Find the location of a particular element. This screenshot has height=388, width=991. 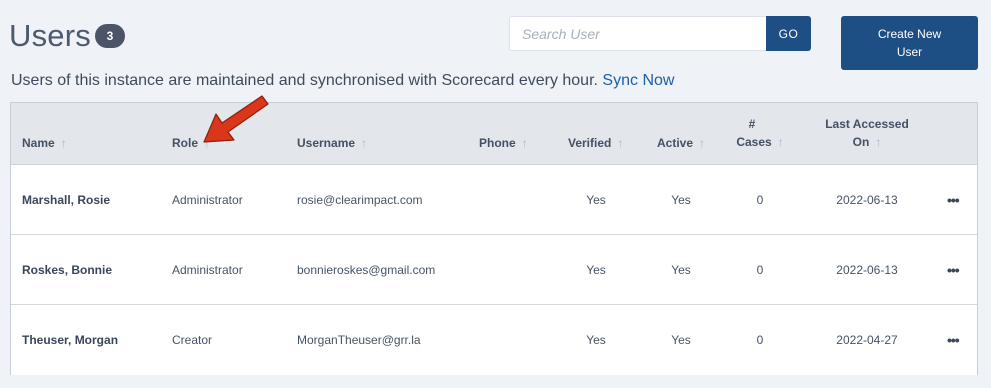

cell-role: Creator is located at coordinates (192, 340).